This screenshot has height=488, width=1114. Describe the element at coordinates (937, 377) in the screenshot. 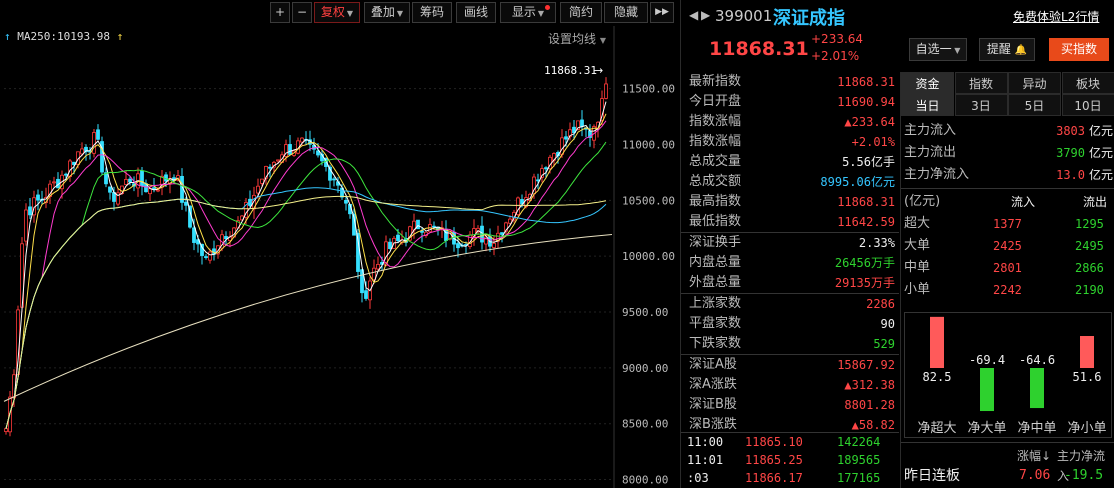

I see `net-flow-value-label: 82.5` at that location.